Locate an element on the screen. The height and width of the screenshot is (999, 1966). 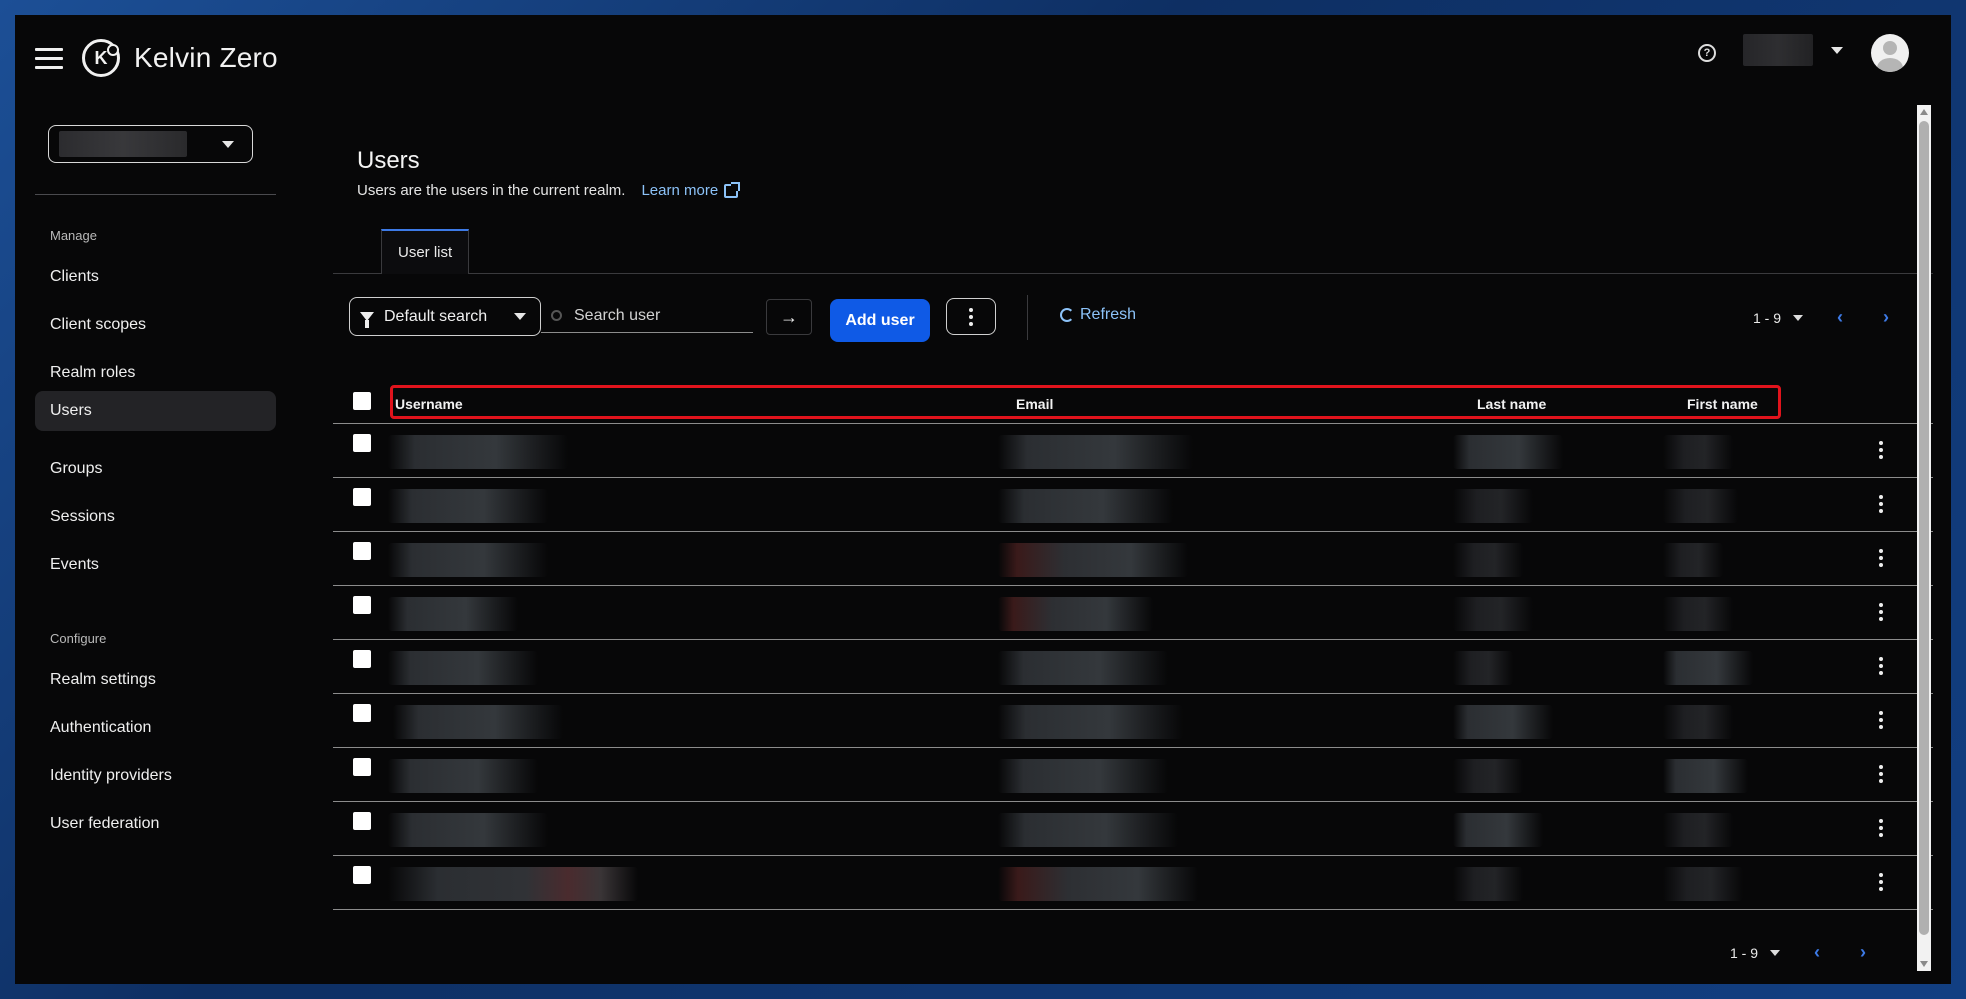
help-icon: ? is located at coordinates (1707, 53).